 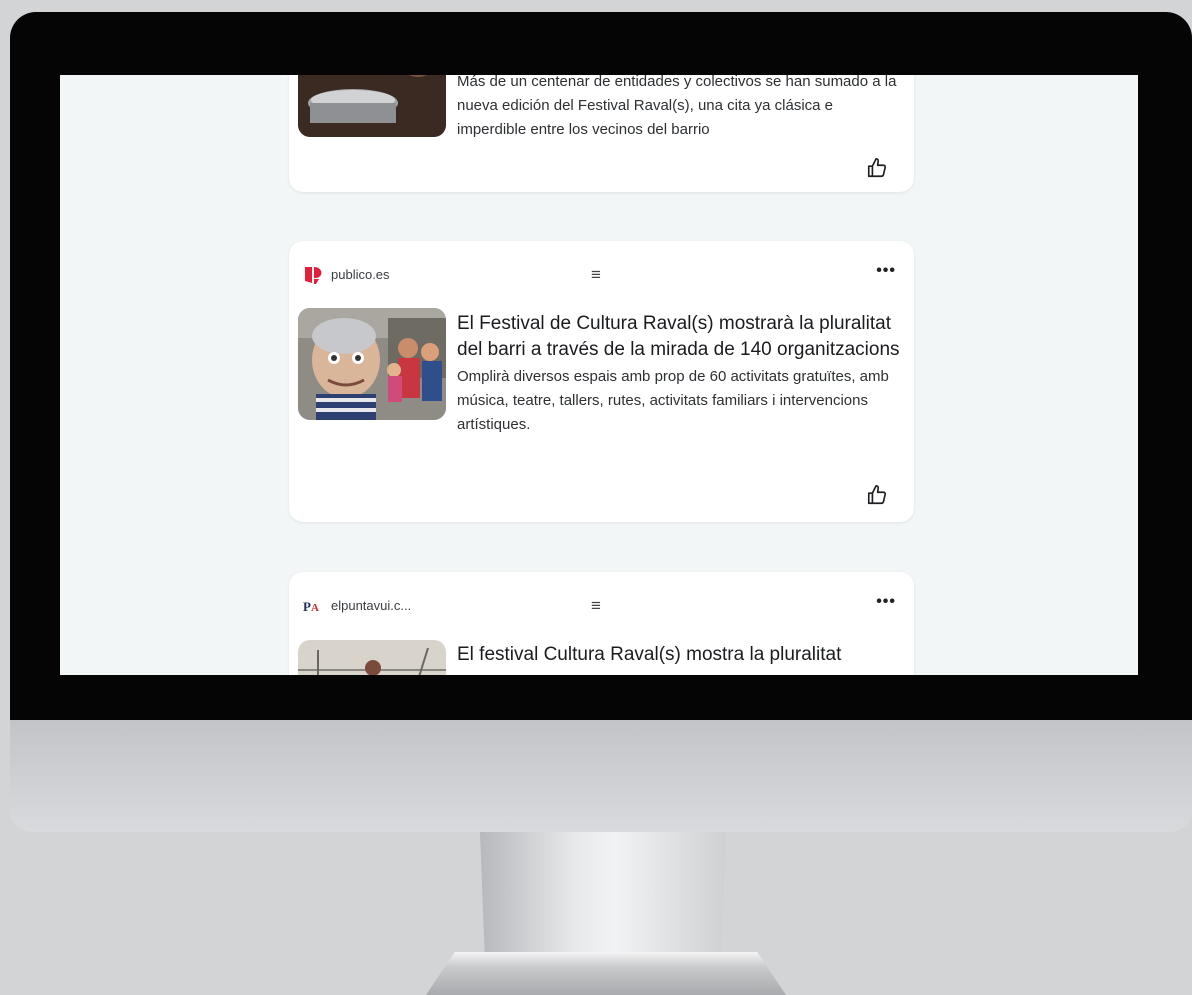 What do you see at coordinates (601, 776) in the screenshot?
I see `monitor-chin` at bounding box center [601, 776].